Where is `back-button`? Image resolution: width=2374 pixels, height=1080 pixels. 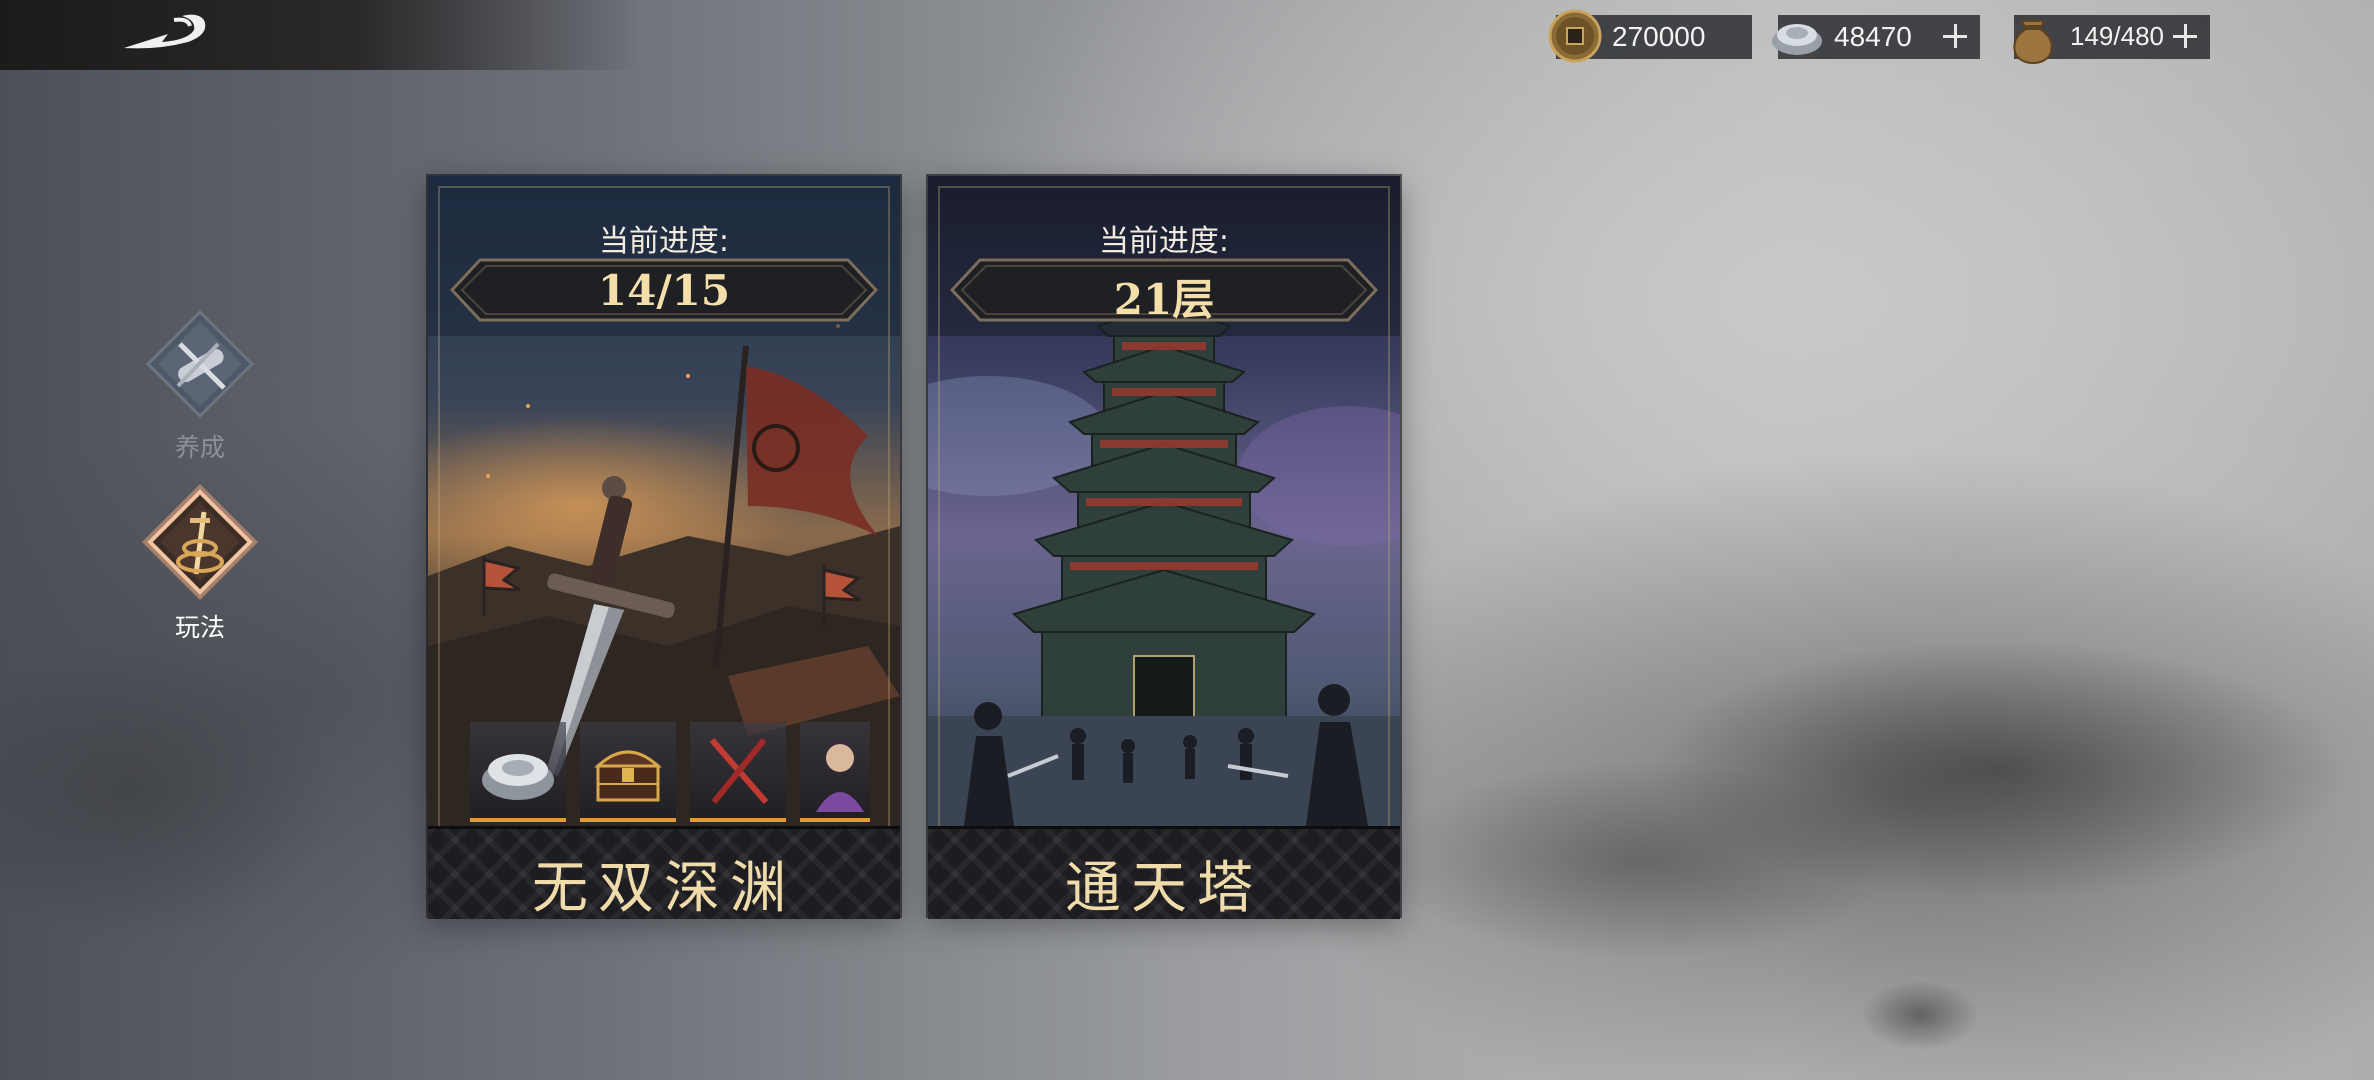 back-button is located at coordinates (168, 33).